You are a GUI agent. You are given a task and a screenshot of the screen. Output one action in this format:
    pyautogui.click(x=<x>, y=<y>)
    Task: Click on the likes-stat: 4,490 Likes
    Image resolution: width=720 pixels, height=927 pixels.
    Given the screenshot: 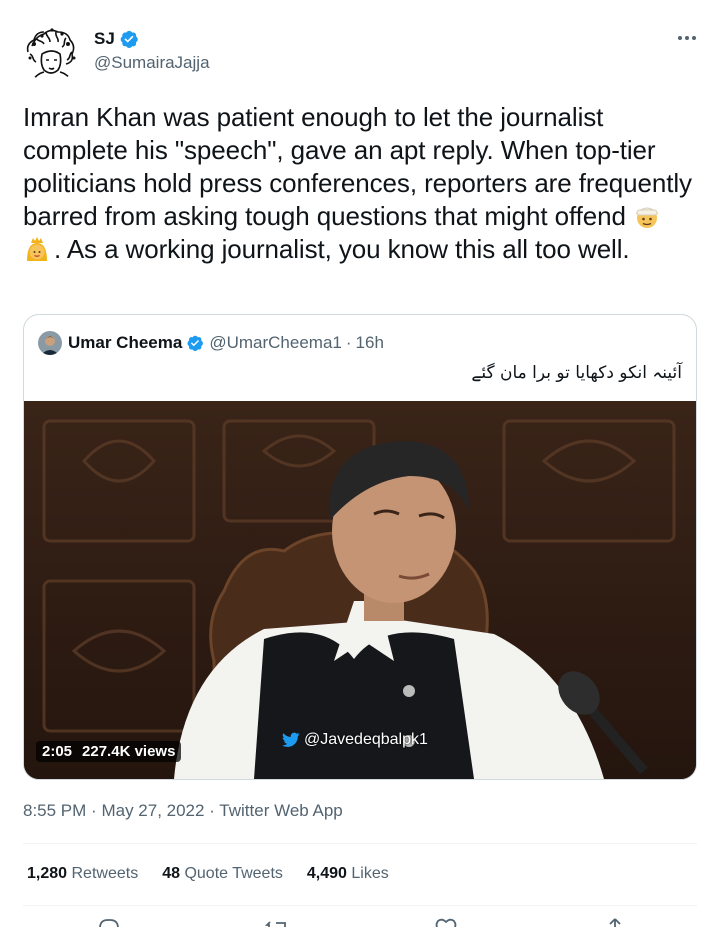 What is the action you would take?
    pyautogui.click(x=348, y=874)
    